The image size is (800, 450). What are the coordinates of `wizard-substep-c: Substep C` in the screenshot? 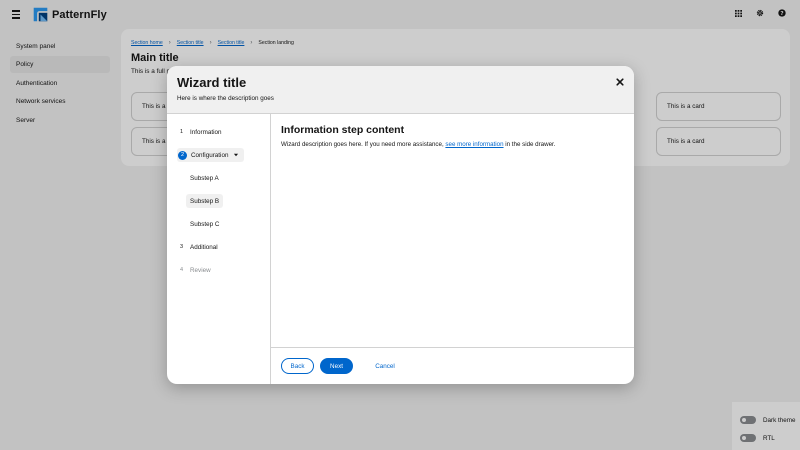 It's located at (204, 224).